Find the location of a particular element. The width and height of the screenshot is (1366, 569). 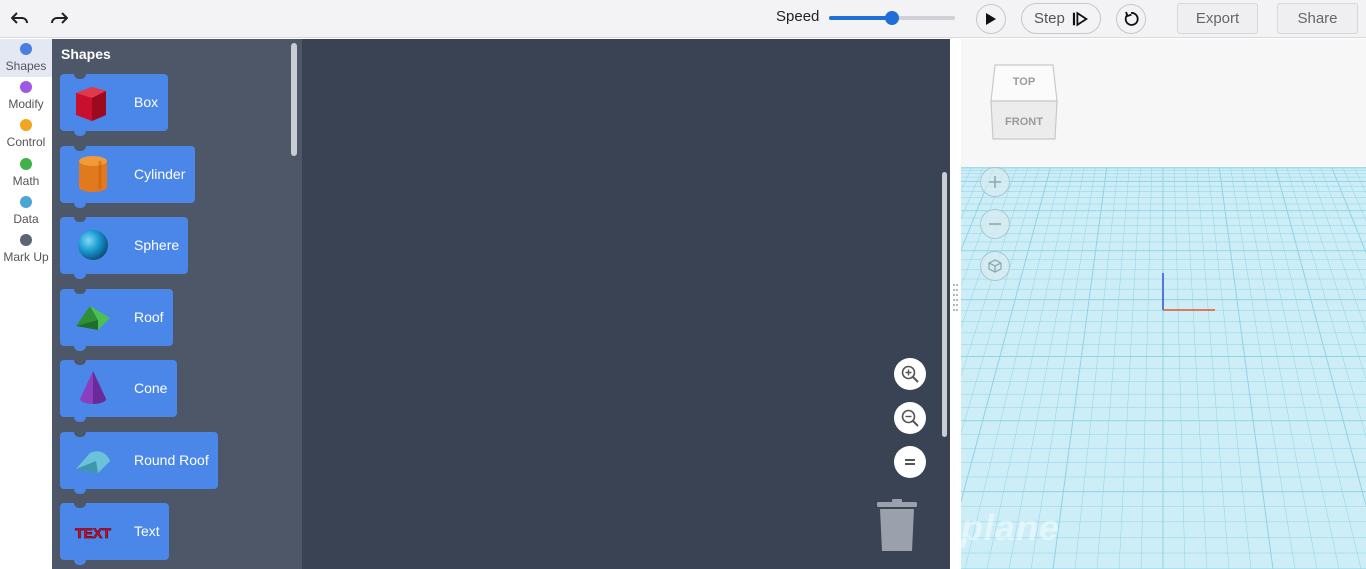

sphere-shape-icon is located at coordinates (93, 245).